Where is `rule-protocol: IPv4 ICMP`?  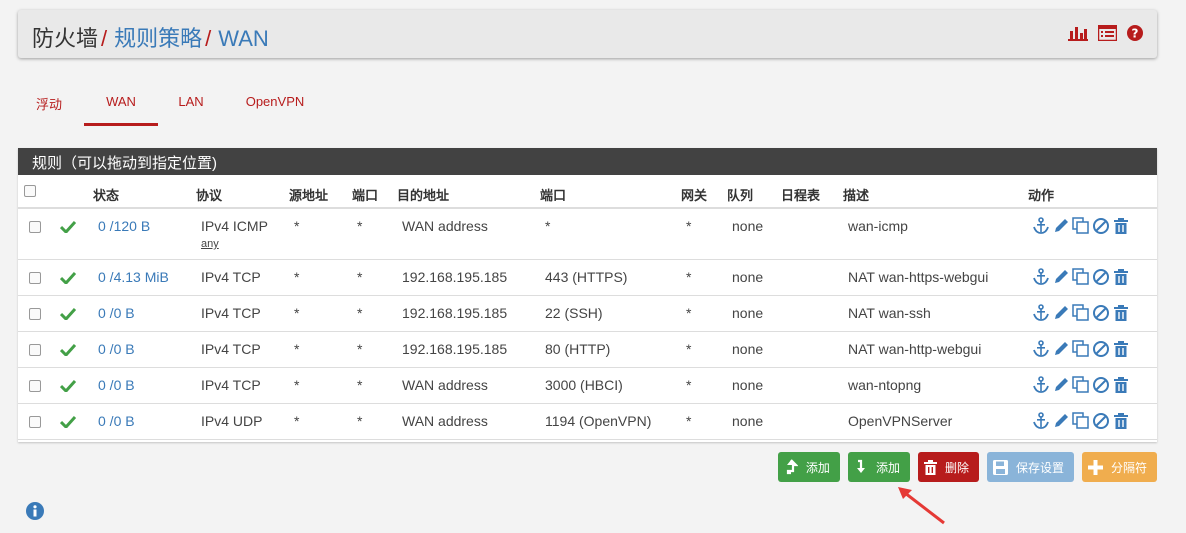
rule-protocol: IPv4 ICMP is located at coordinates (234, 226).